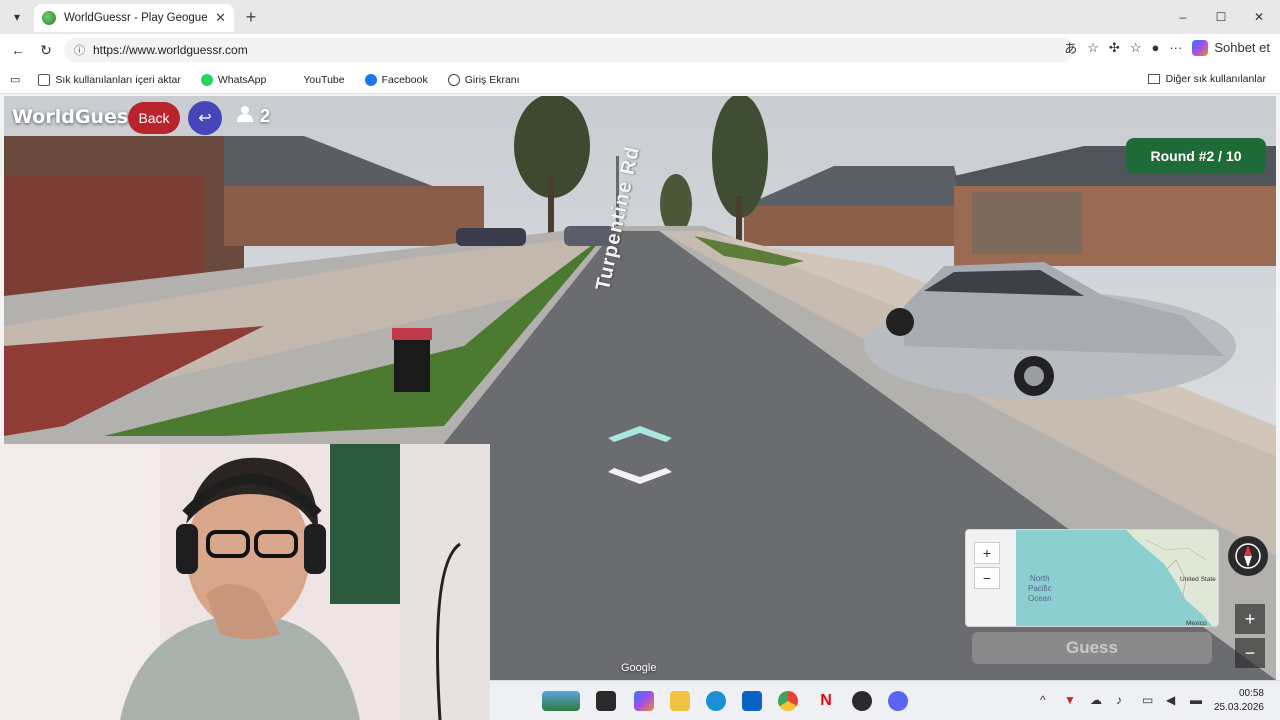 This screenshot has width=1280, height=720. What do you see at coordinates (898, 701) in the screenshot?
I see `discord-icon` at bounding box center [898, 701].